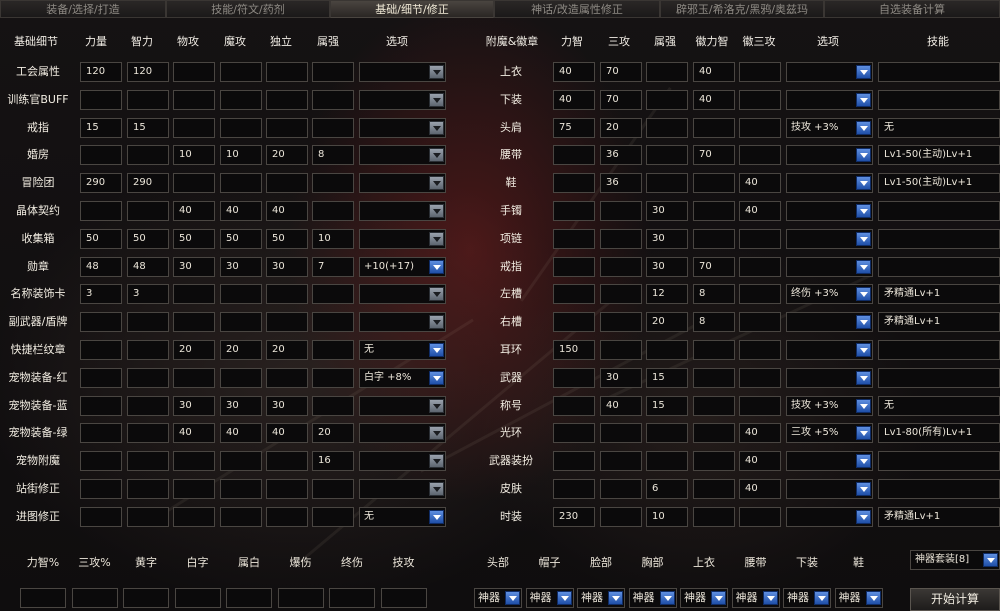  What do you see at coordinates (287, 350) in the screenshot?
I see `left-value-field: 20` at bounding box center [287, 350].